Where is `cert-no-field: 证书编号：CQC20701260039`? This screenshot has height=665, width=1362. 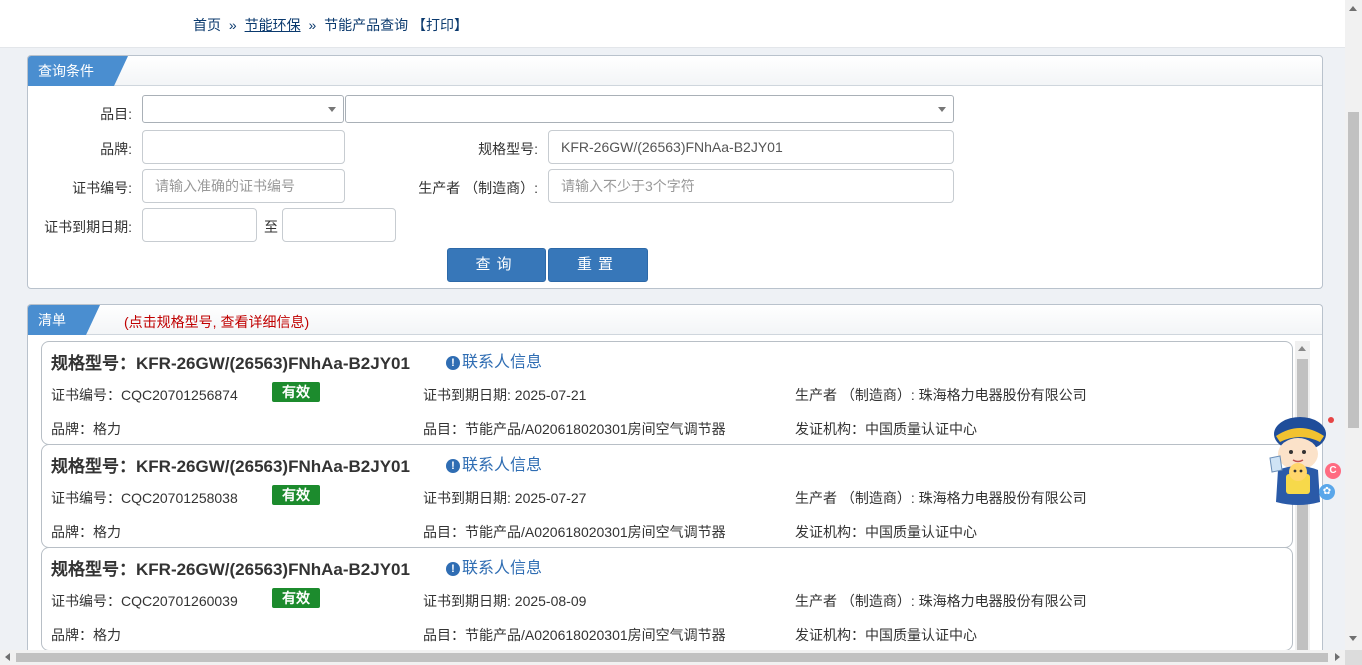 cert-no-field: 证书编号：CQC20701260039 is located at coordinates (144, 601).